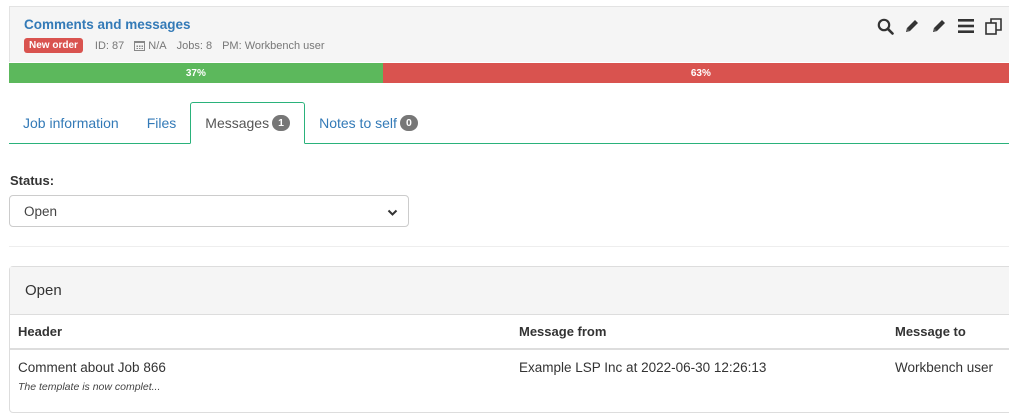 This screenshot has height=419, width=1009. What do you see at coordinates (140, 45) in the screenshot?
I see `calendar-icon` at bounding box center [140, 45].